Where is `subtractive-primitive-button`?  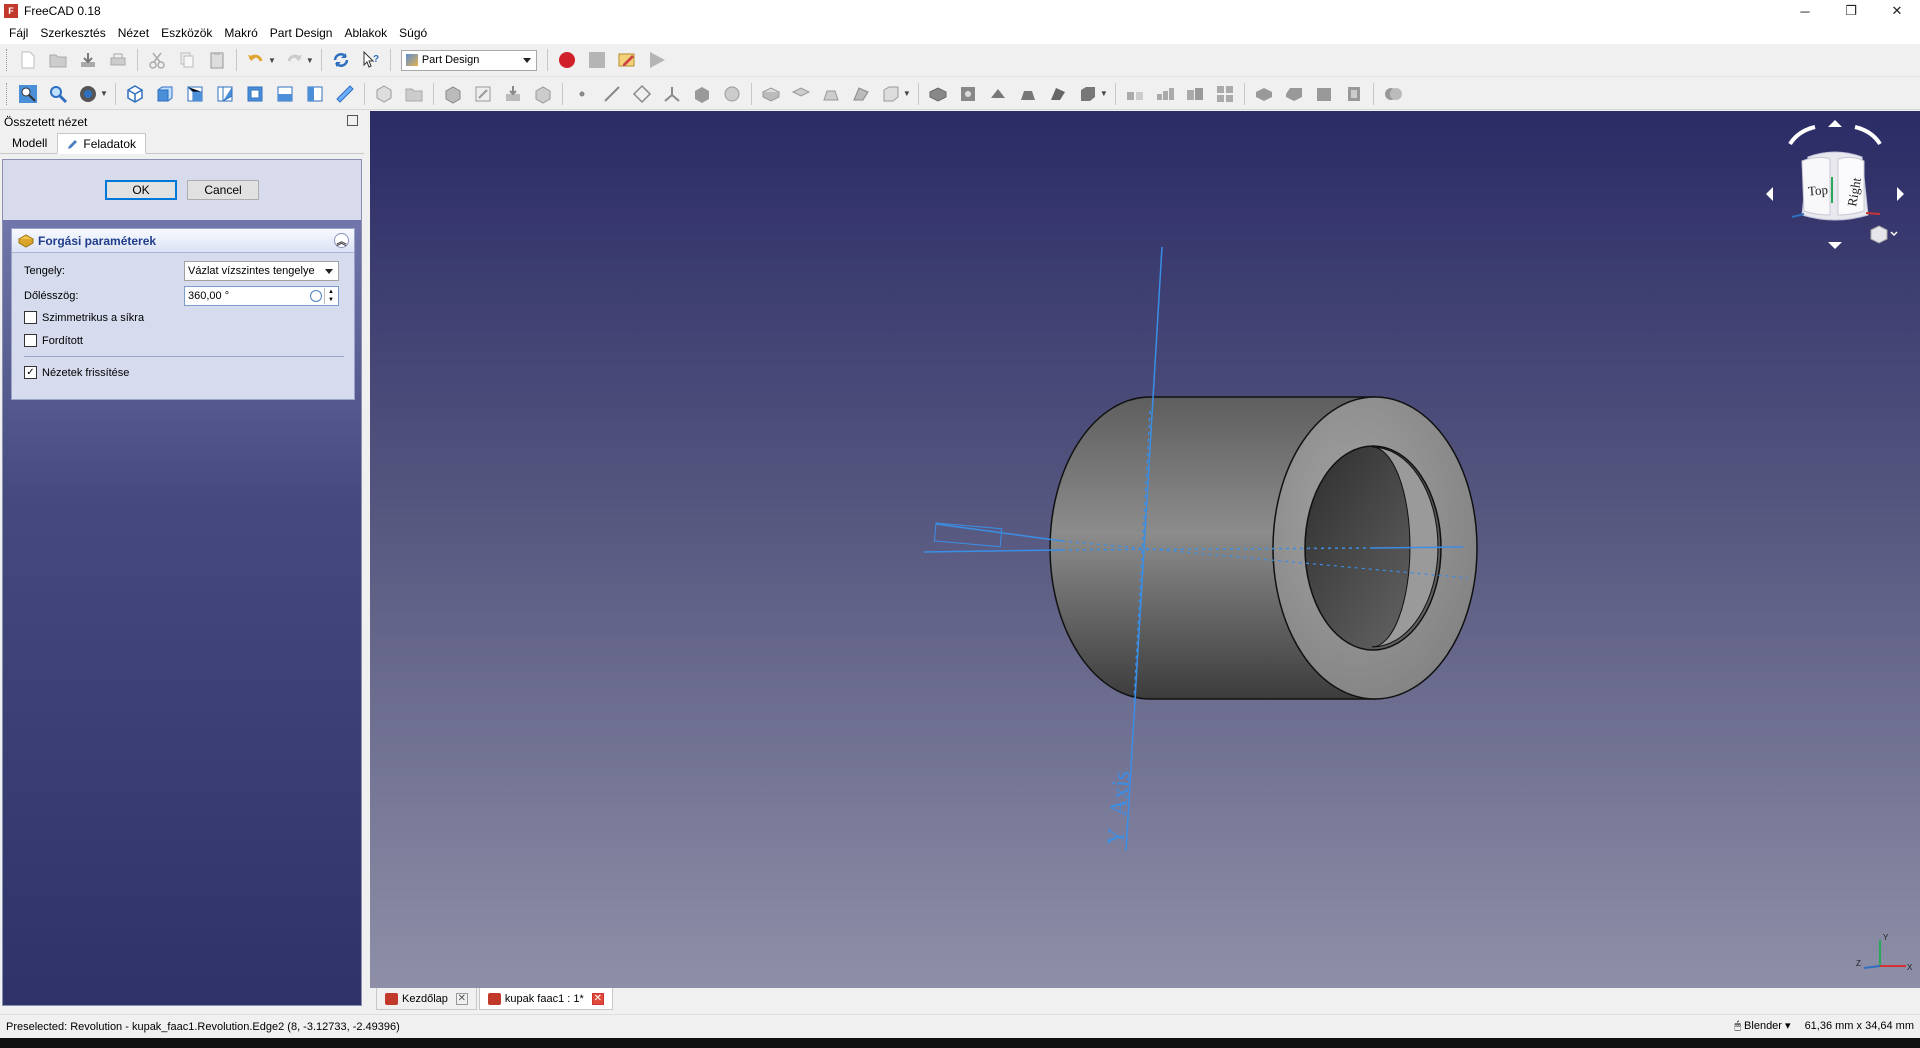 subtractive-primitive-button is located at coordinates (1088, 94).